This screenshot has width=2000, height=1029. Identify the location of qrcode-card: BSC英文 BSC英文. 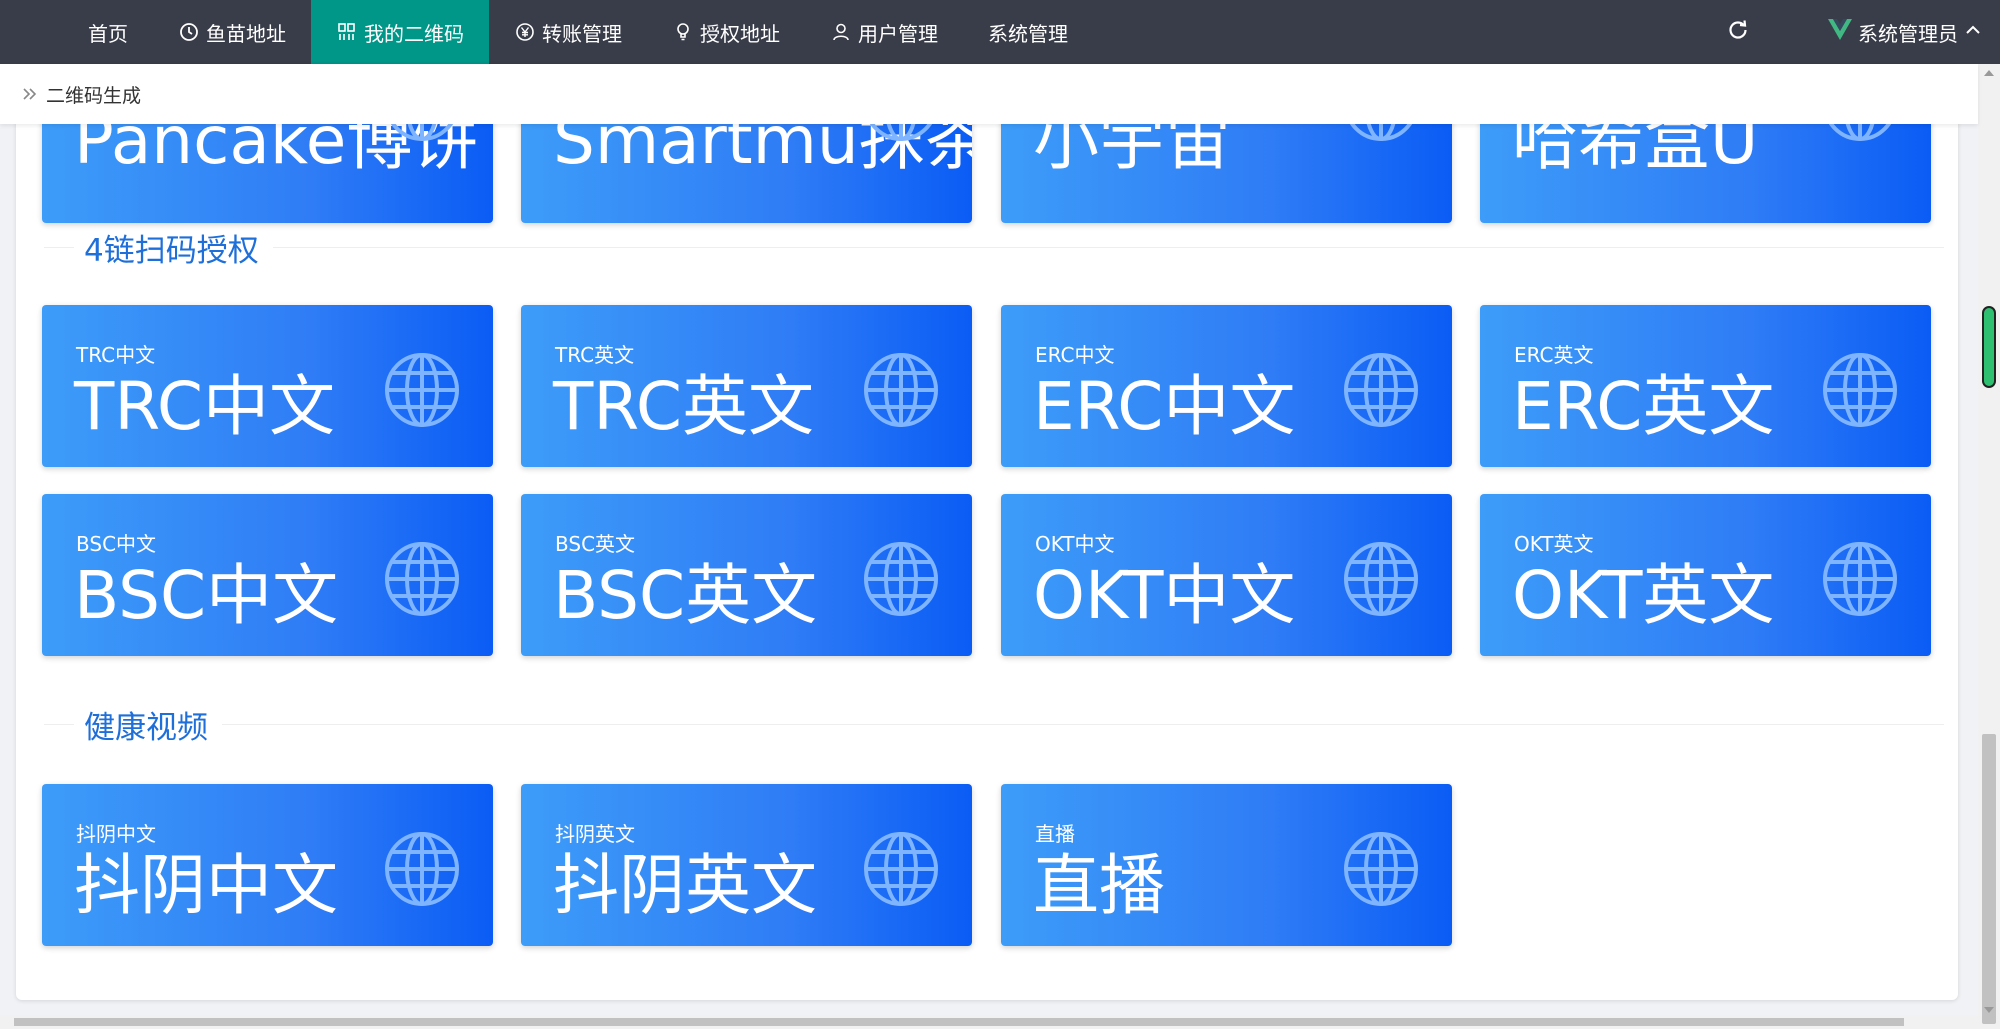
(746, 575).